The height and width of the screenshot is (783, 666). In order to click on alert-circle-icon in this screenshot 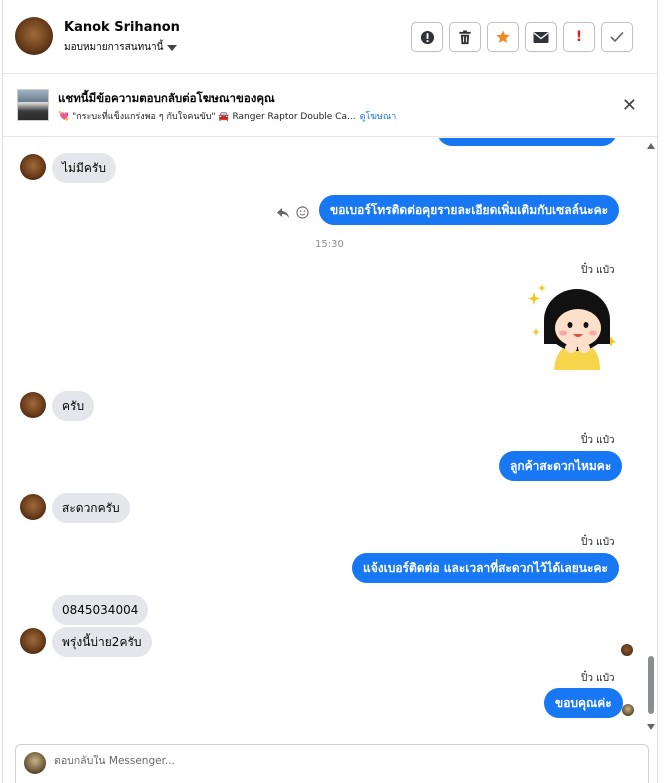, I will do `click(427, 37)`.